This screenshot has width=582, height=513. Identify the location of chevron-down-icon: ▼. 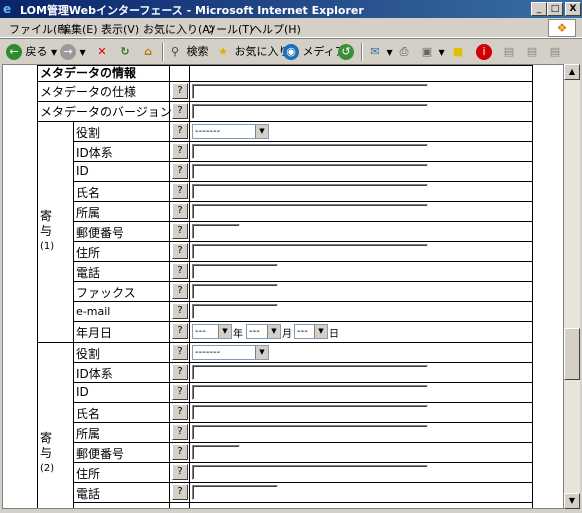
(224, 331).